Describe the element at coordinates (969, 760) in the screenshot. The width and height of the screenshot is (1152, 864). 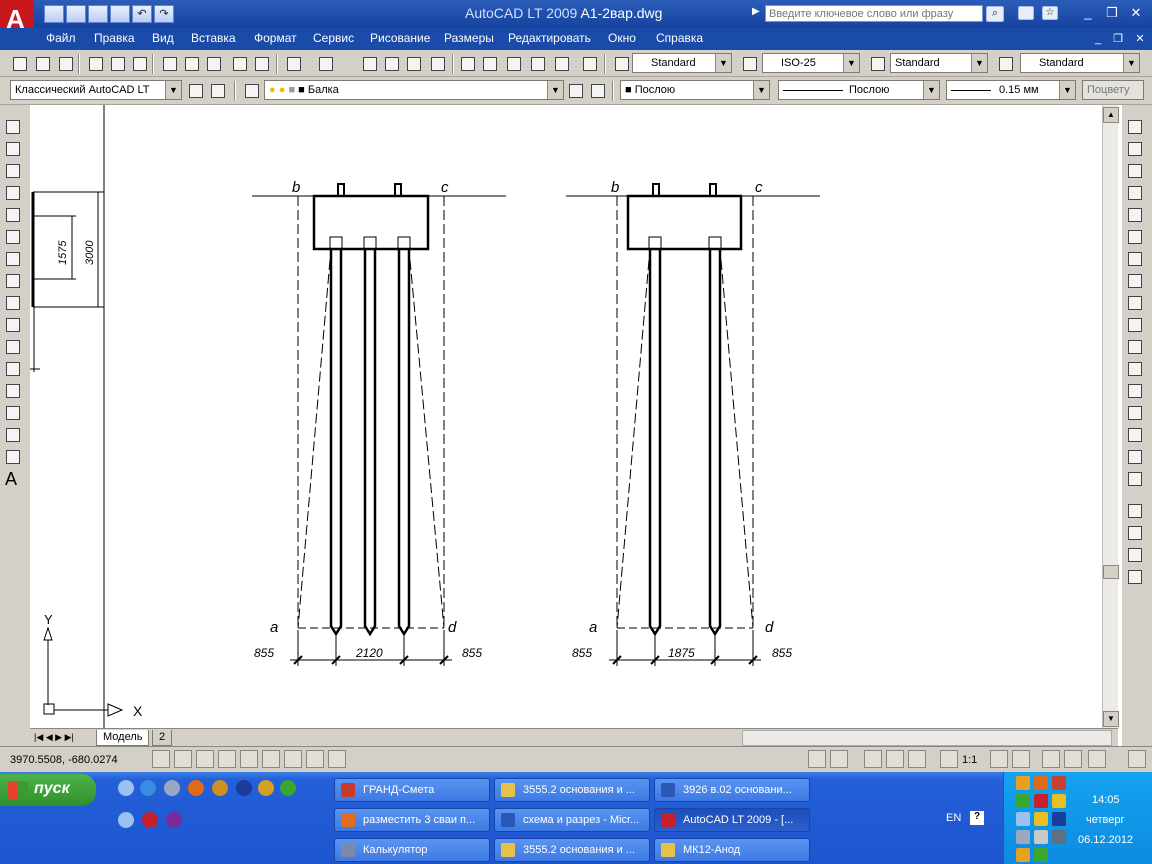
I see `annotation-scale-value: 1:1` at that location.